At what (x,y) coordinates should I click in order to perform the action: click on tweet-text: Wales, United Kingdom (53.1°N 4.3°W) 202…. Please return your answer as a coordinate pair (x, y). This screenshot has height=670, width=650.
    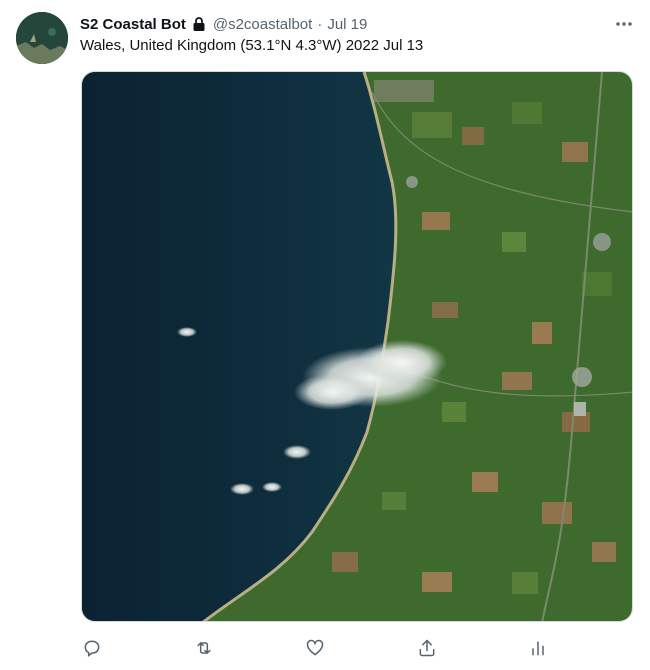
    Looking at the image, I should click on (252, 45).